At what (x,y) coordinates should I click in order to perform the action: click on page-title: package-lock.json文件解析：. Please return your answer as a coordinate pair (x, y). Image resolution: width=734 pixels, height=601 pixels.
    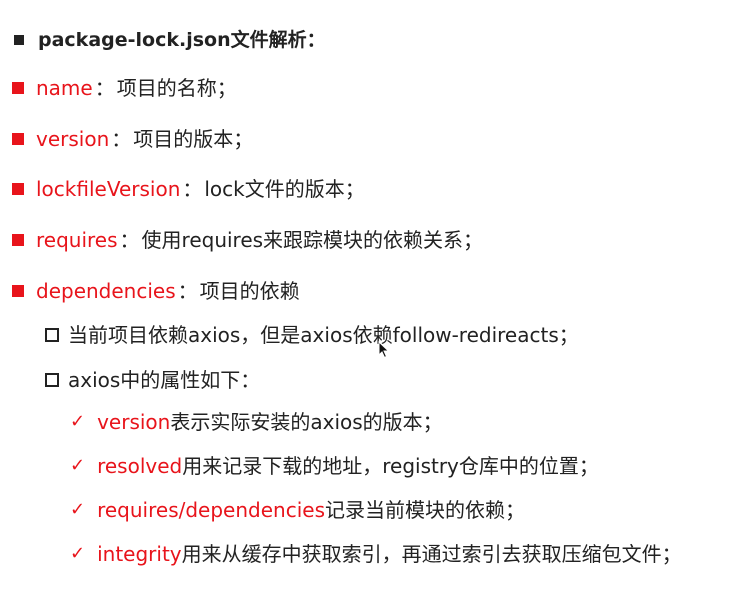
    Looking at the image, I should click on (182, 40).